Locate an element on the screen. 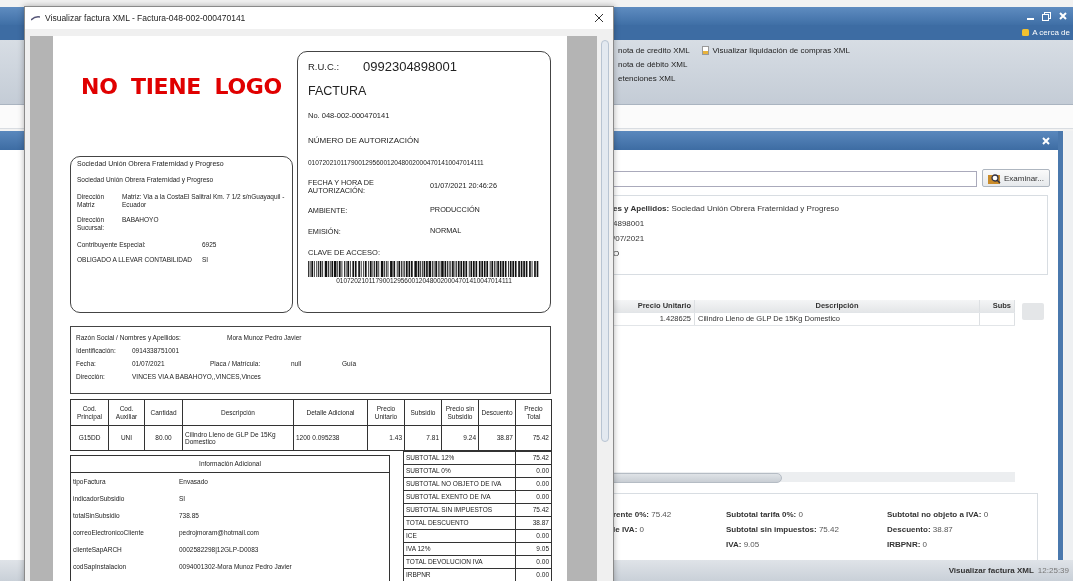 Image resolution: width=1073 pixels, height=581 pixels. summary-line: IRBPNR: 0 is located at coordinates (907, 544).